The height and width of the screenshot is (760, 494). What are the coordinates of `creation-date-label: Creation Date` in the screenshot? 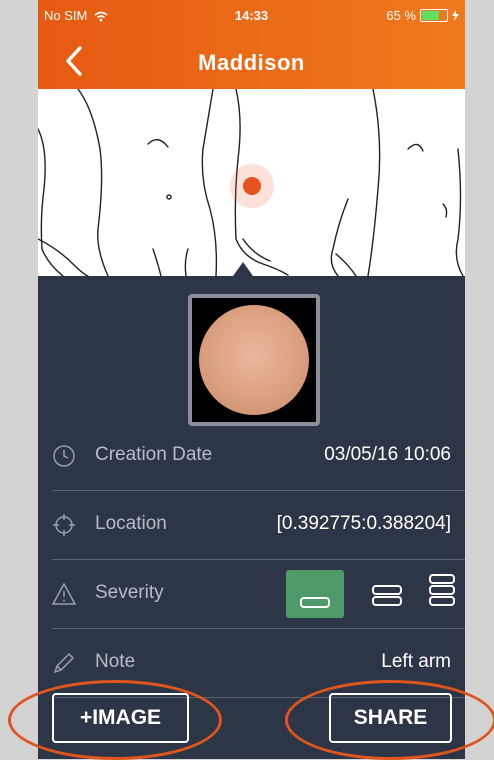 It's located at (154, 454).